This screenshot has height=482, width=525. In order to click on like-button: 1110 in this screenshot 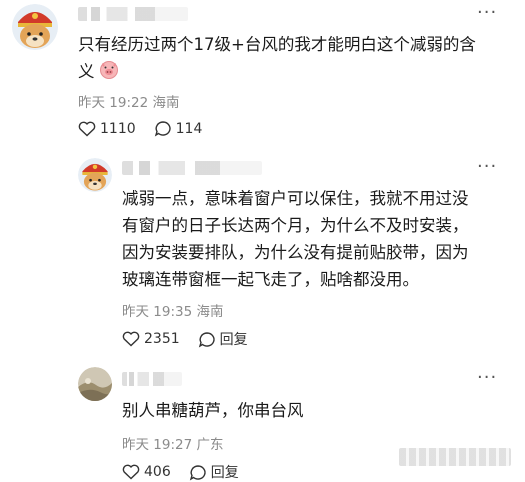, I will do `click(107, 129)`.